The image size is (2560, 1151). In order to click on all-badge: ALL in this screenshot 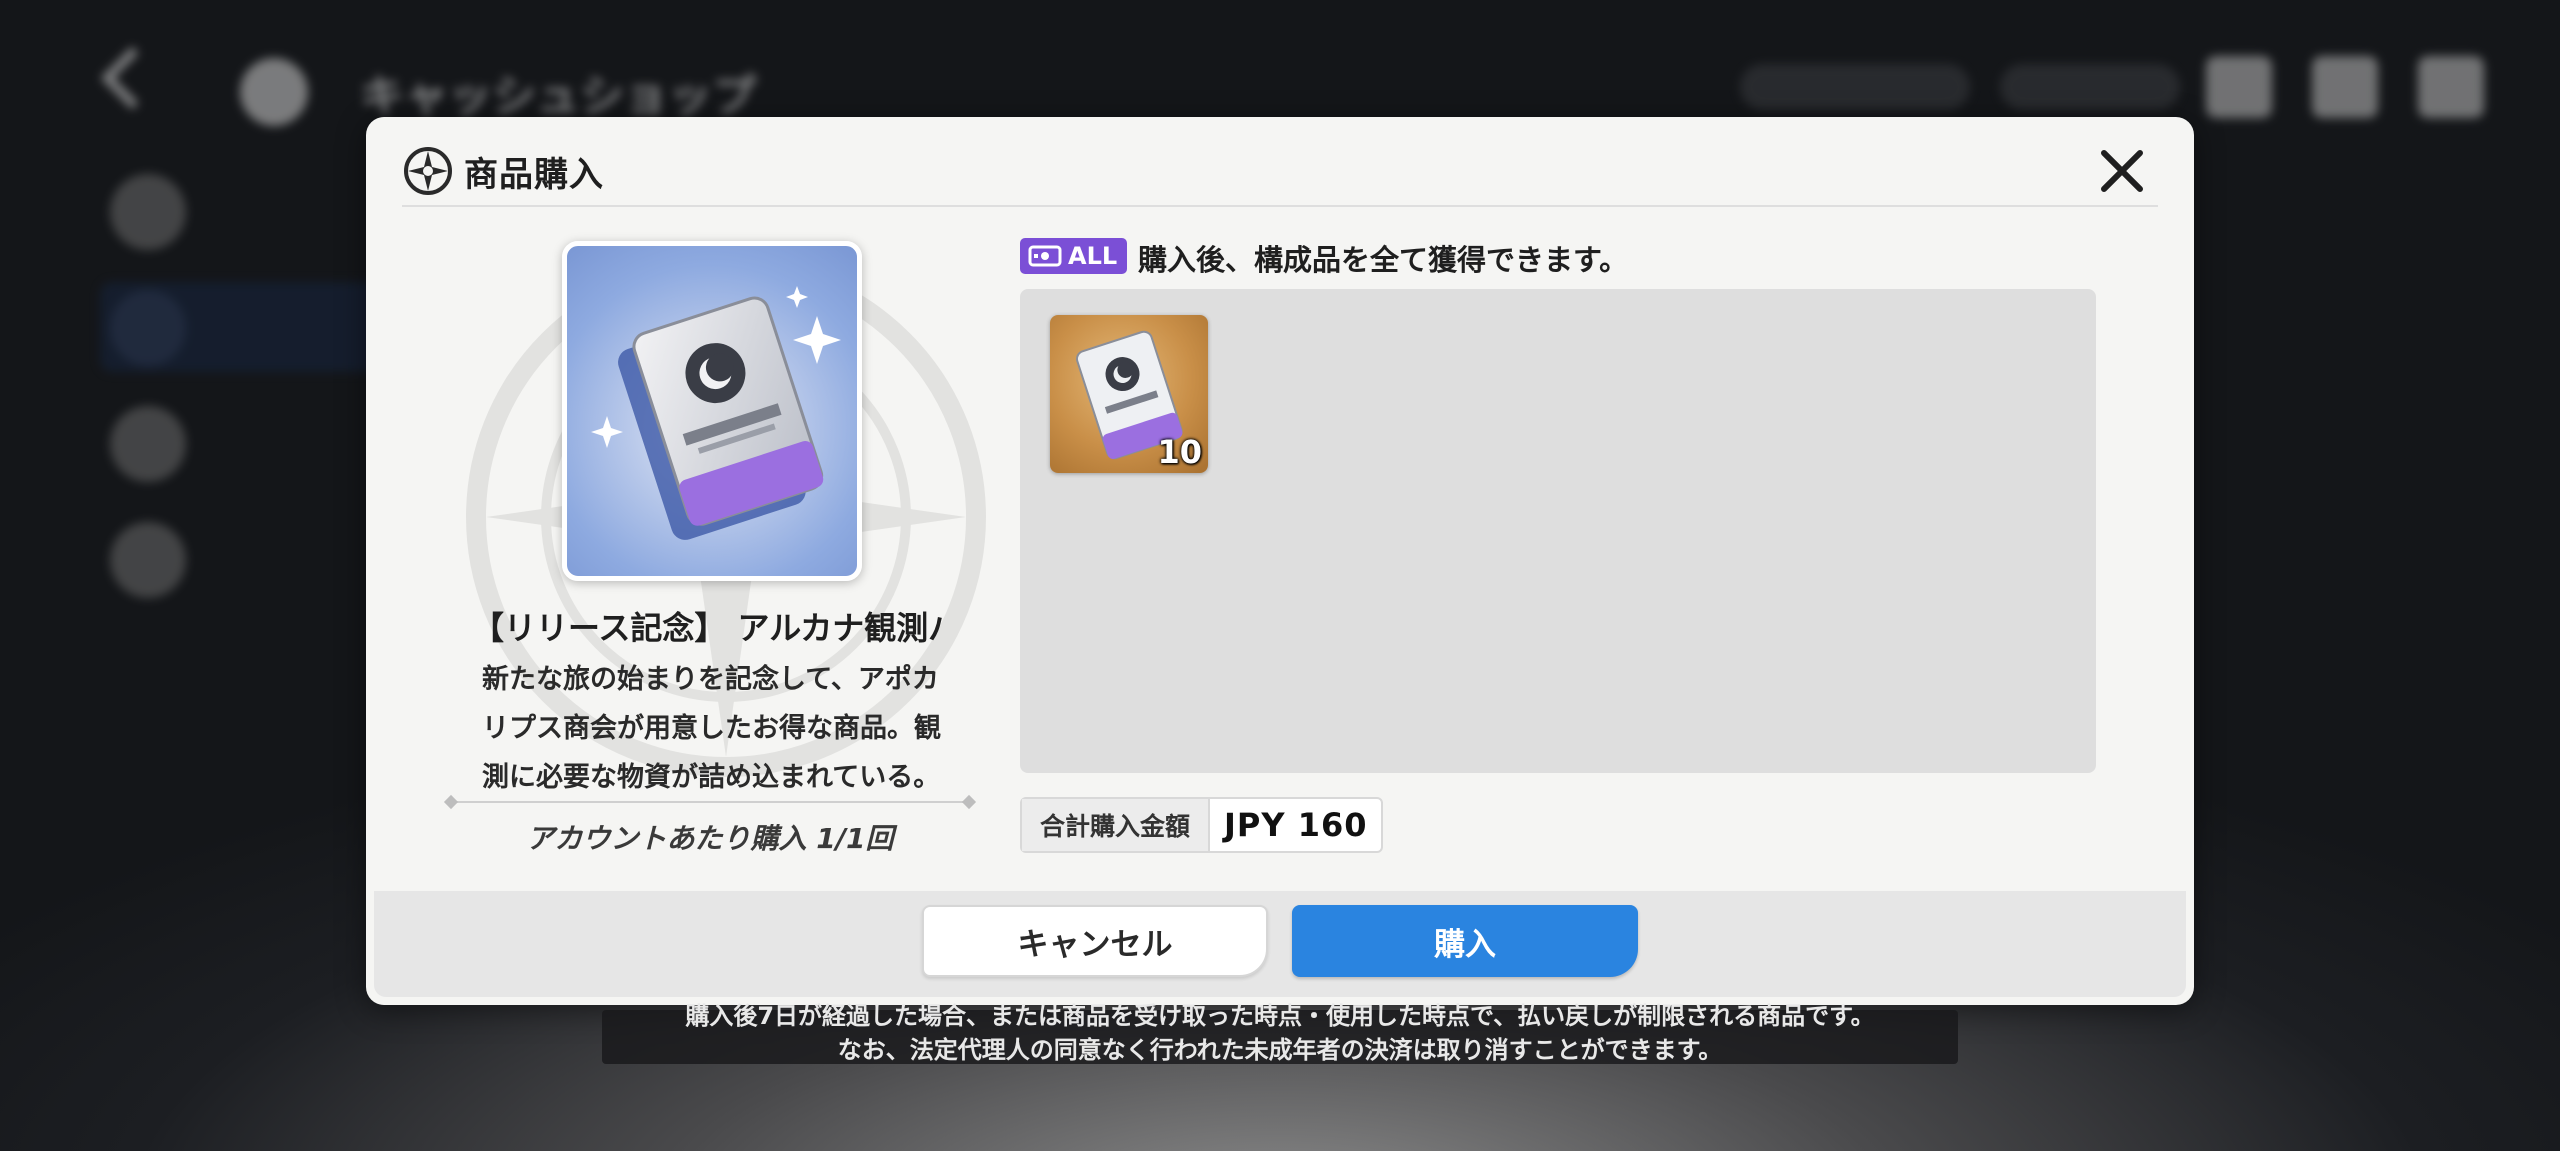, I will do `click(1074, 256)`.